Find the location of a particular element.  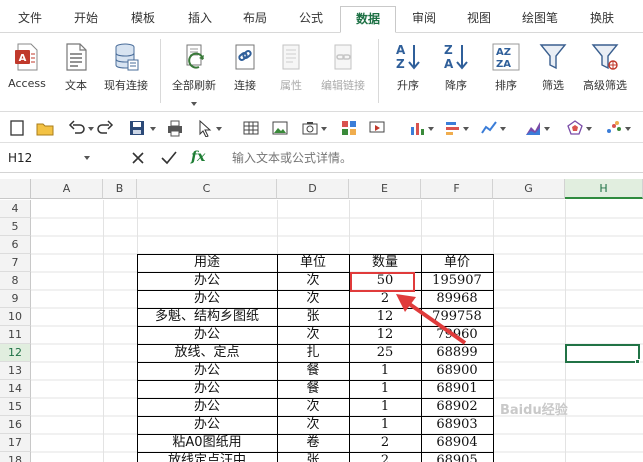

tab-skin: 换肤 is located at coordinates (602, 19).